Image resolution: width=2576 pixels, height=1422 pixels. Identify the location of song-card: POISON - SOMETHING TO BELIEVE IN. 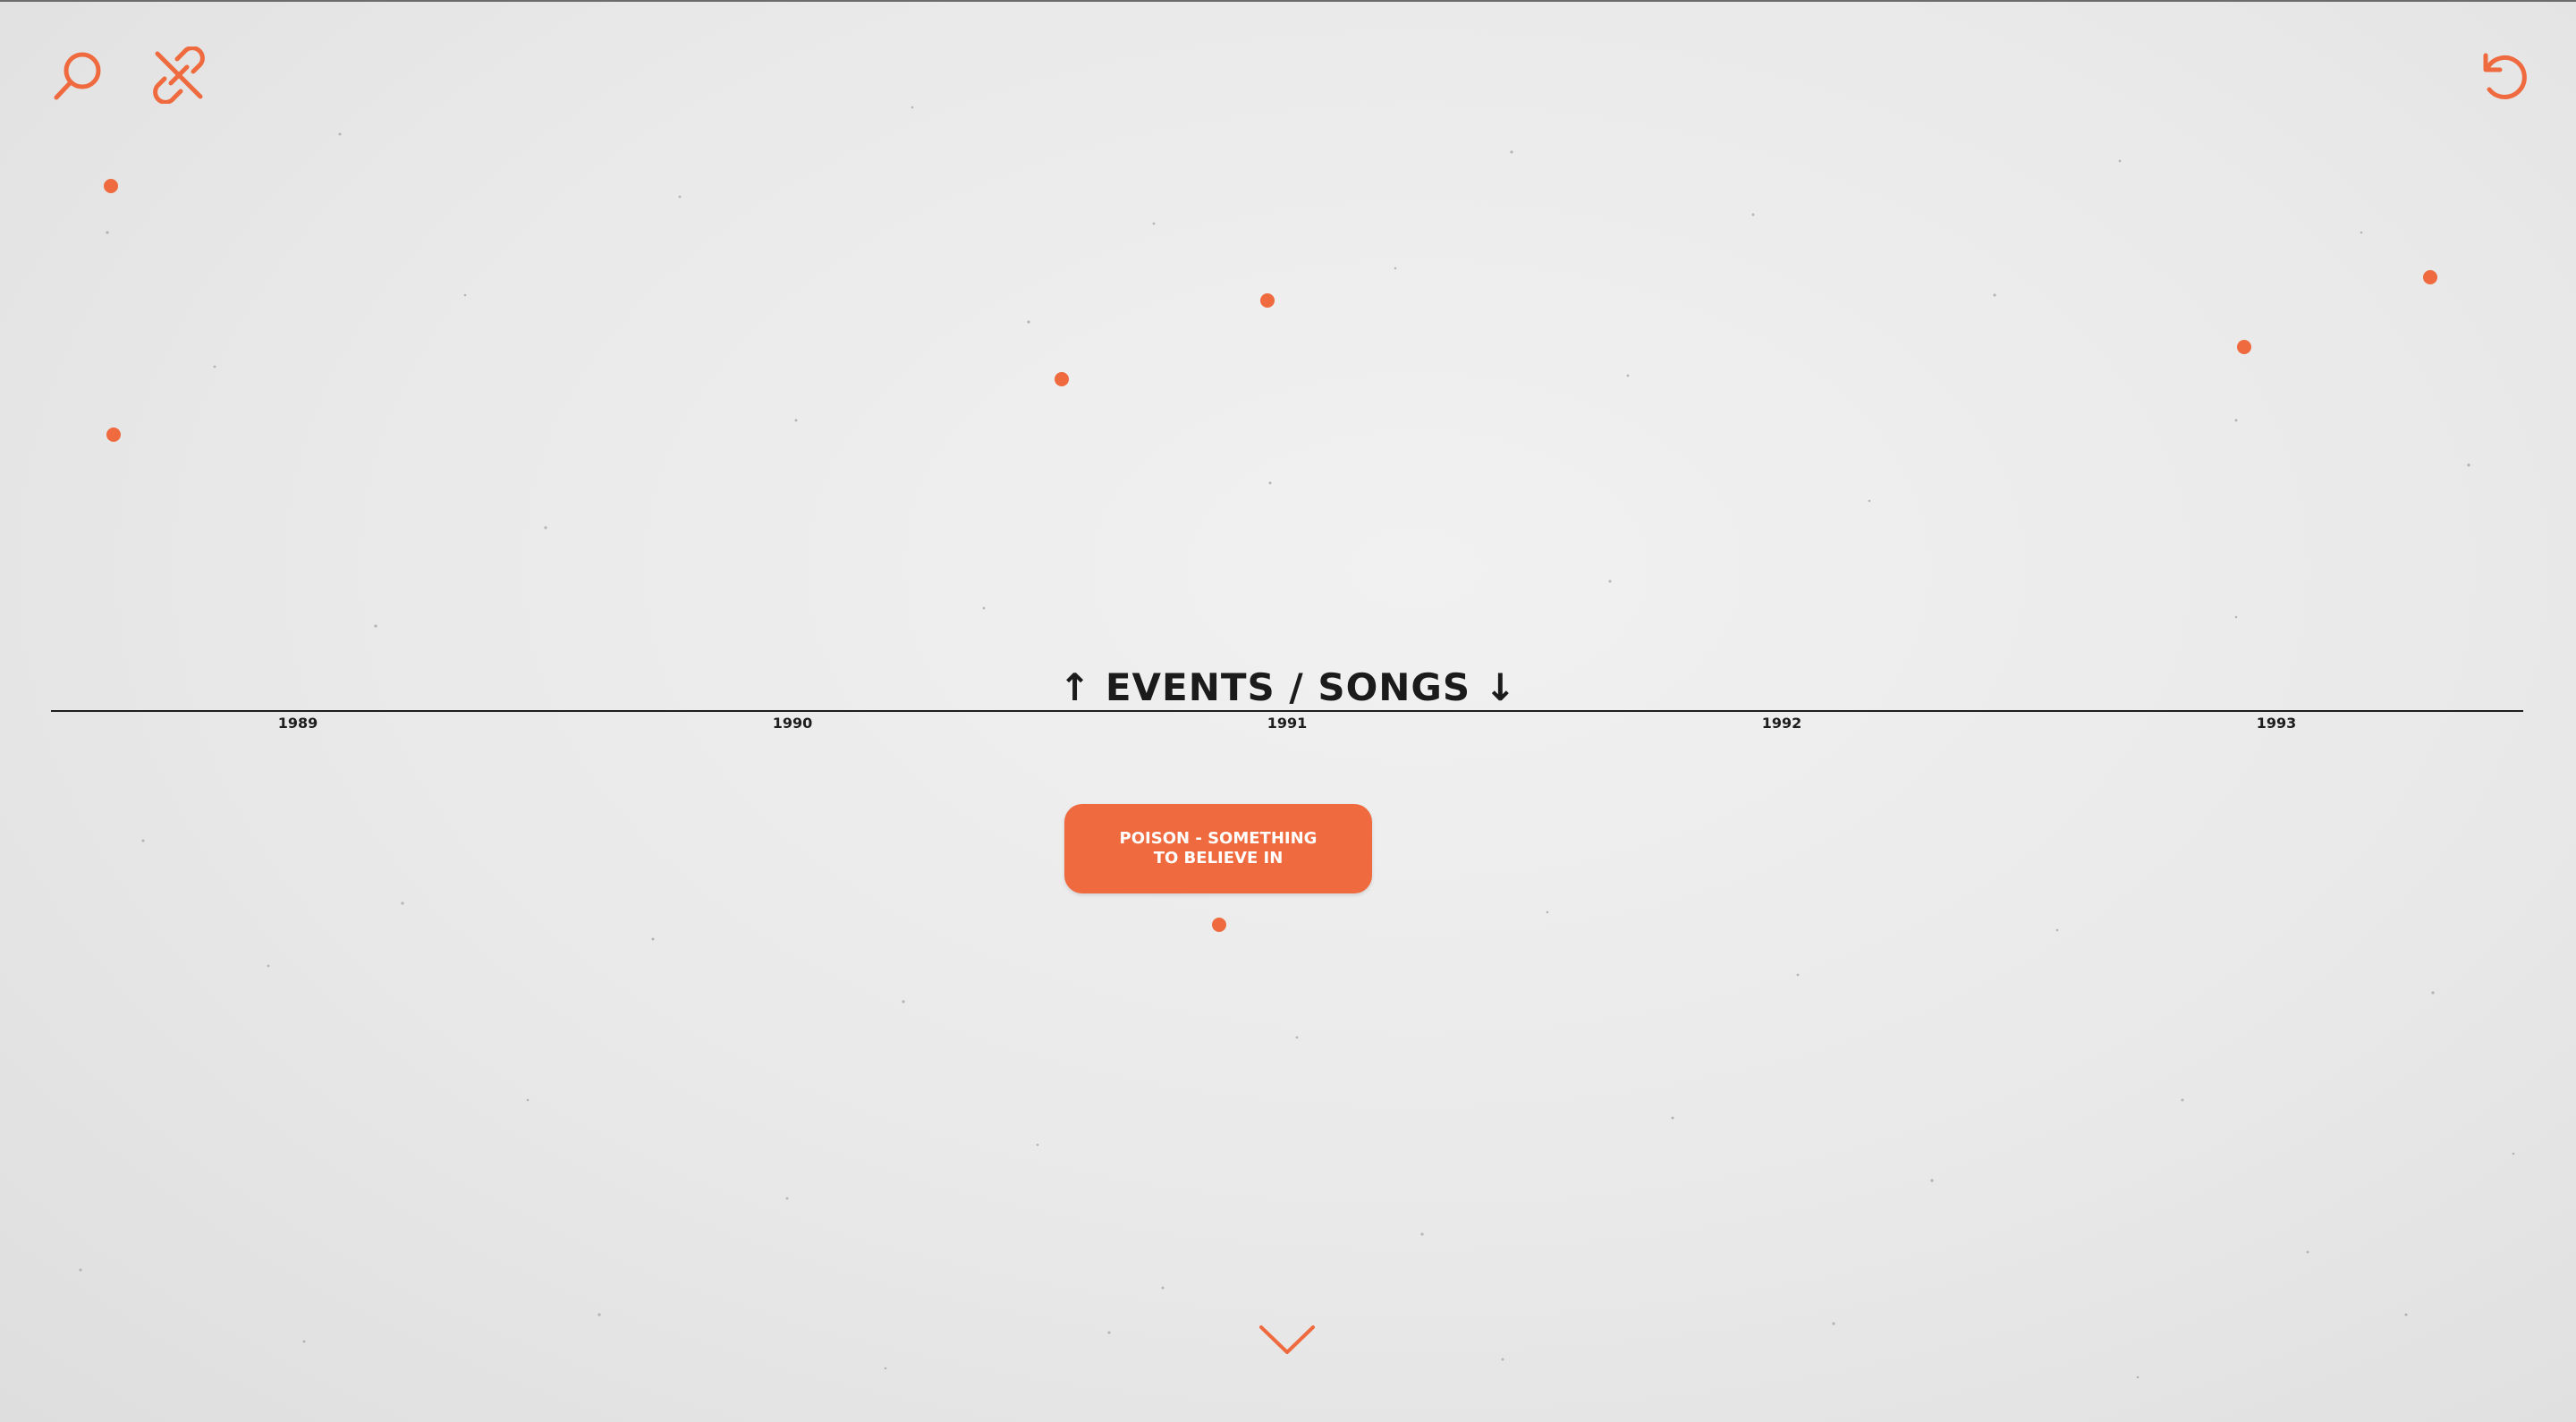
(1218, 848).